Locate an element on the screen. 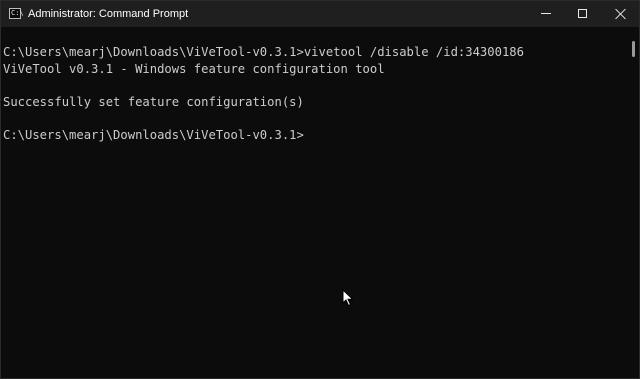 This screenshot has height=379, width=640. close-button is located at coordinates (620, 14).